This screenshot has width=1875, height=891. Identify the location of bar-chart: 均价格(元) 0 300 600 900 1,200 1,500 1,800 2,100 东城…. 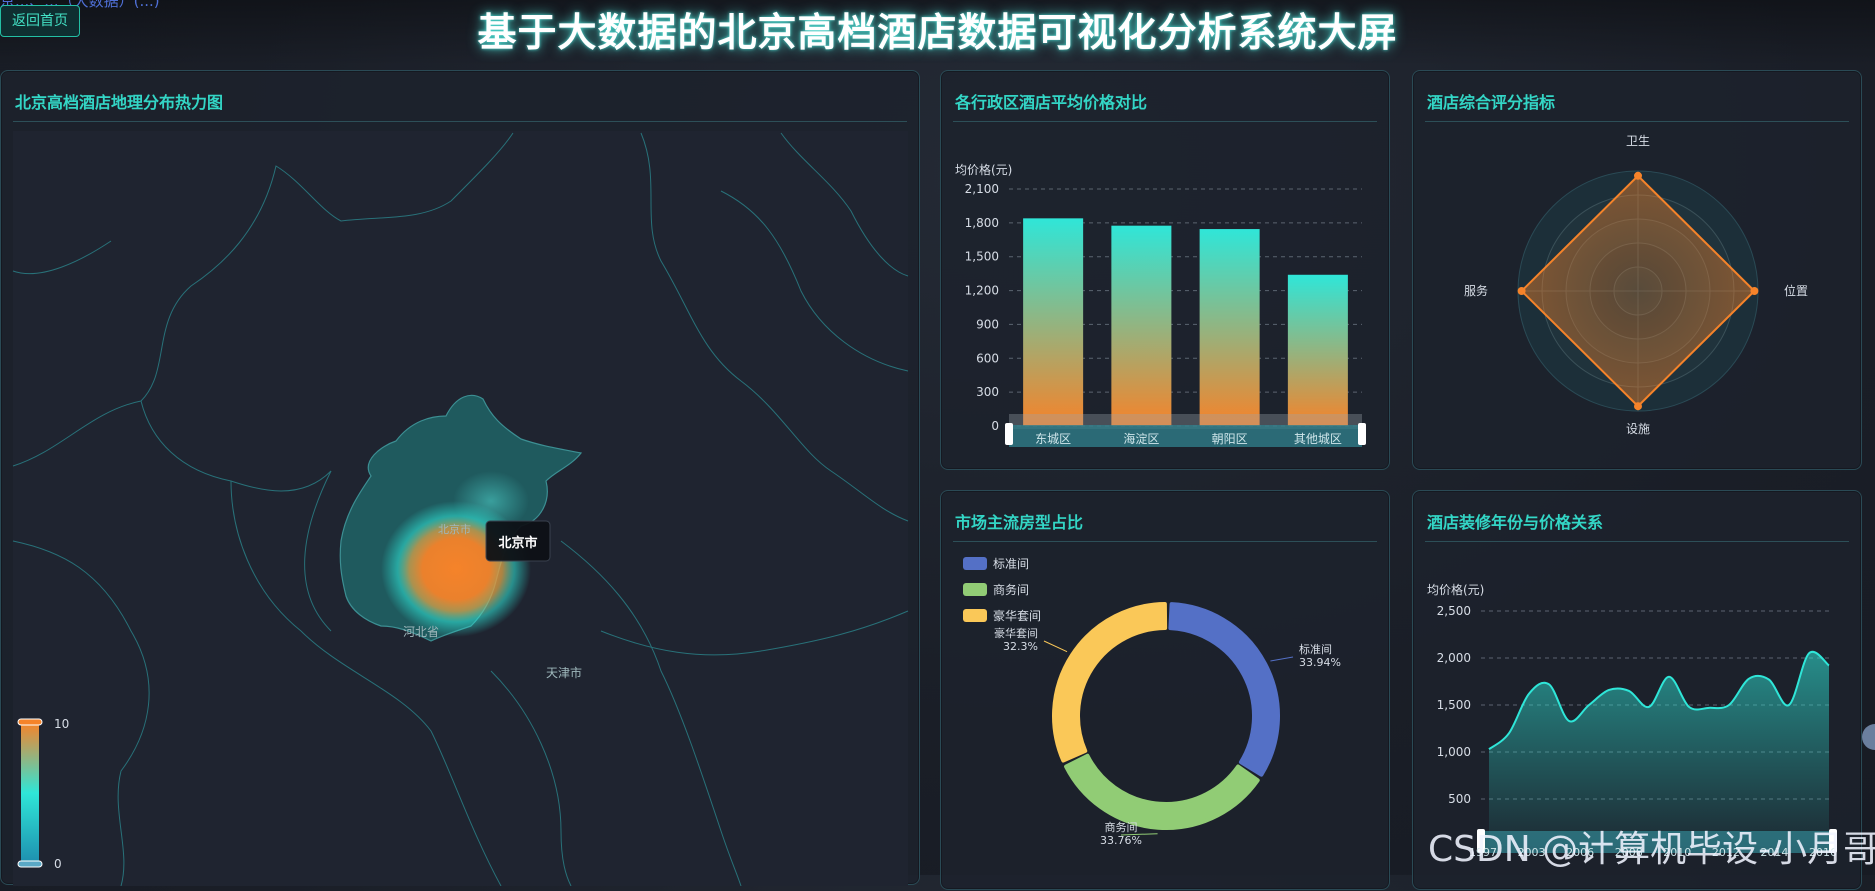
(1160, 304).